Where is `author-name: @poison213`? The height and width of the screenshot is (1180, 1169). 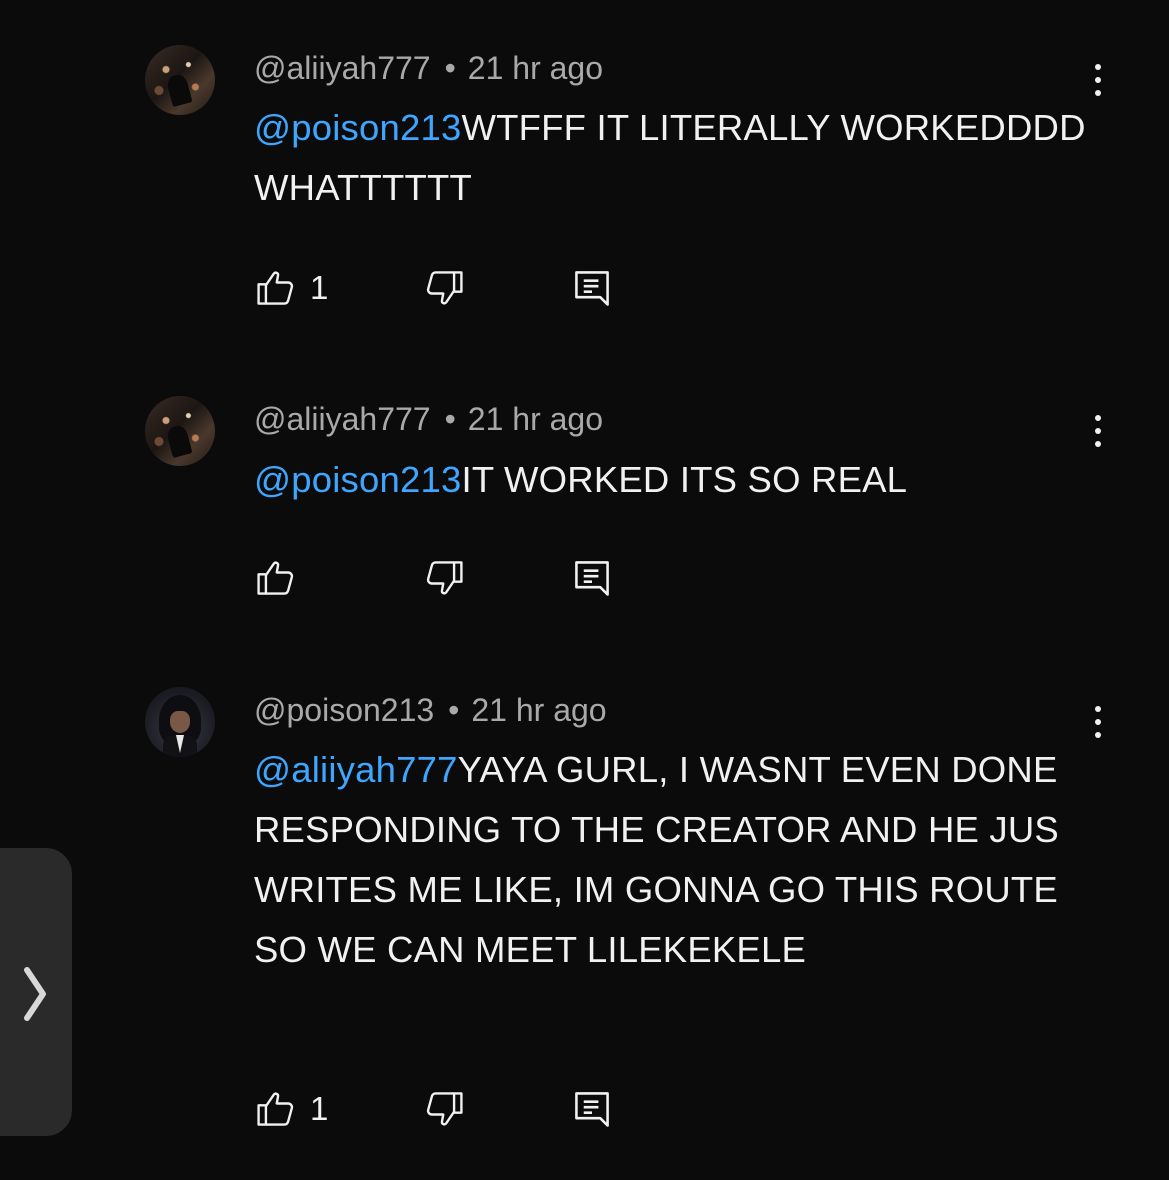 author-name: @poison213 is located at coordinates (344, 710).